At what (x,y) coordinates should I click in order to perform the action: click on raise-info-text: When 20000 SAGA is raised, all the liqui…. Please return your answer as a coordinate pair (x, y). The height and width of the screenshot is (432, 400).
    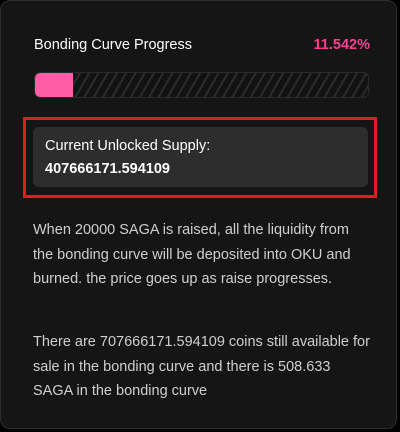
    Looking at the image, I should click on (192, 254).